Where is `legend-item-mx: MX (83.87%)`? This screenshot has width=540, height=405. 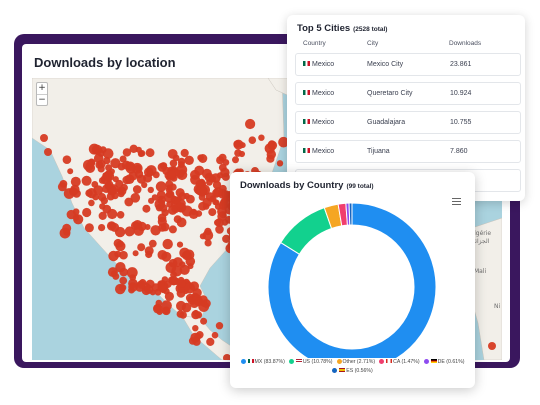
legend-item-mx: MX (83.87%) is located at coordinates (262, 362).